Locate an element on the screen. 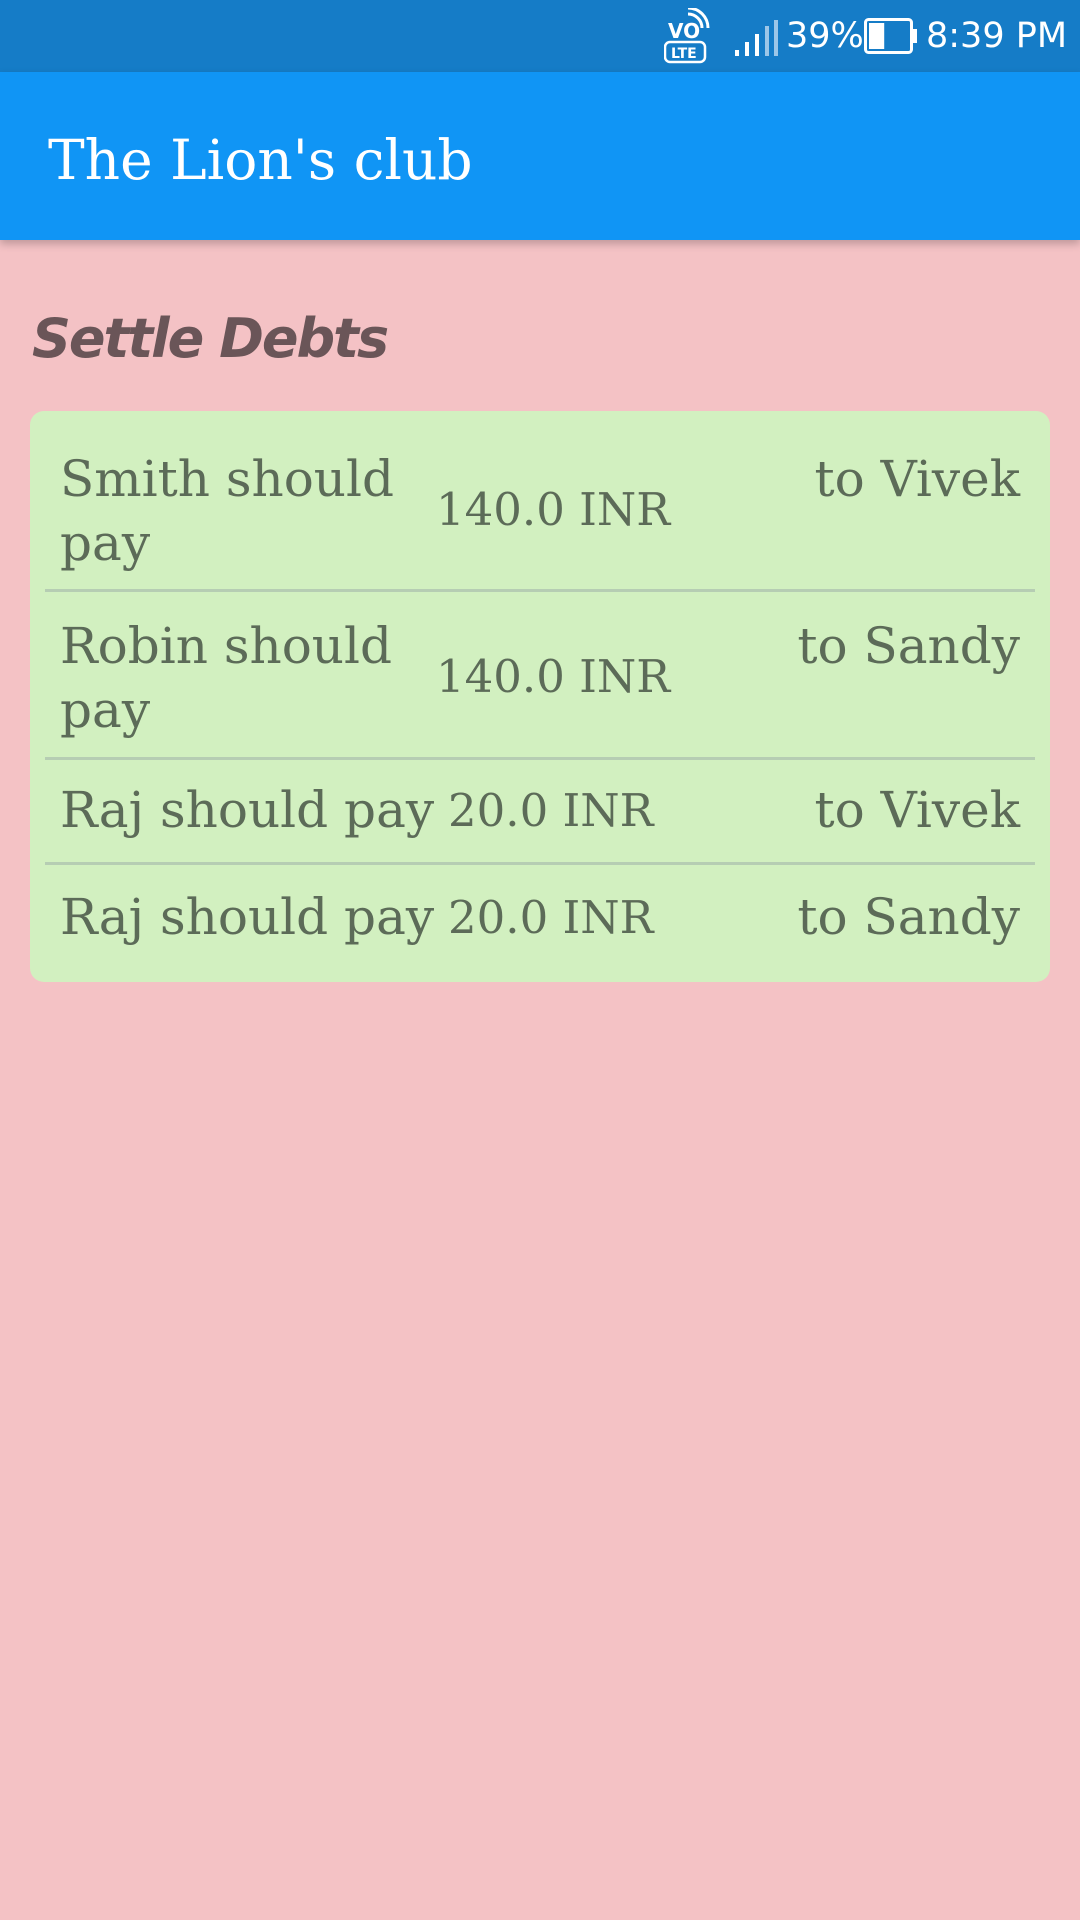 The height and width of the screenshot is (1920, 1080). payer-label: Smith should pay is located at coordinates (227, 511).